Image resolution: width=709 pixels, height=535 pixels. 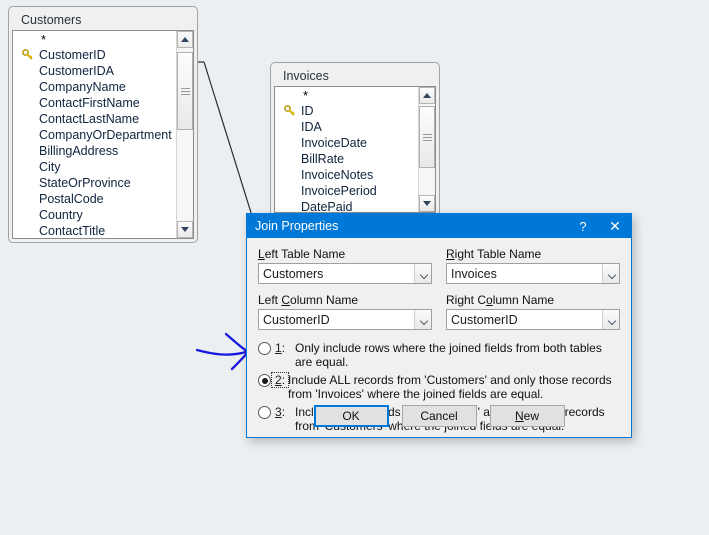 What do you see at coordinates (94, 71) in the screenshot?
I see `field-row: CustomerIDA` at bounding box center [94, 71].